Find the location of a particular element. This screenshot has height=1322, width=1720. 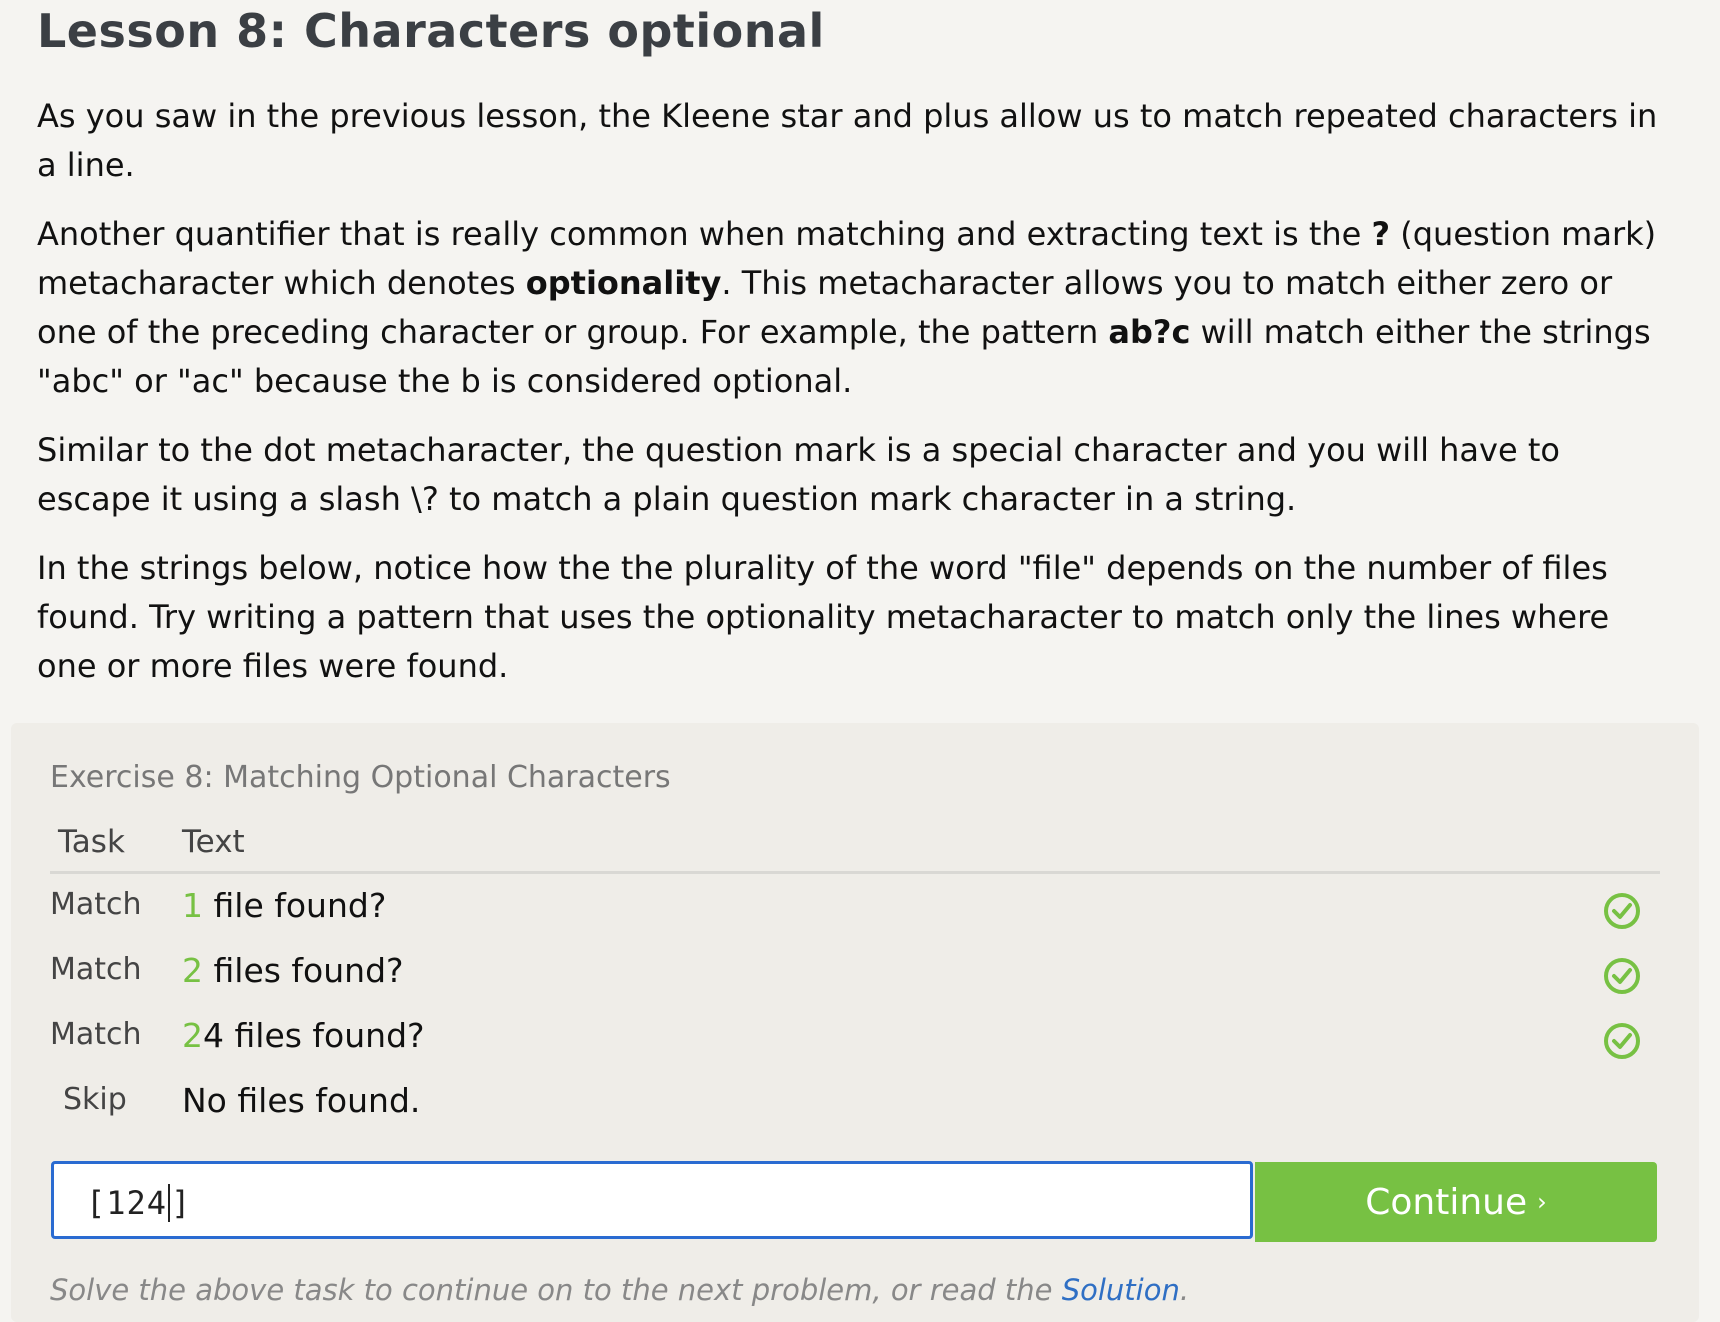

text-caret is located at coordinates (169, 1203).